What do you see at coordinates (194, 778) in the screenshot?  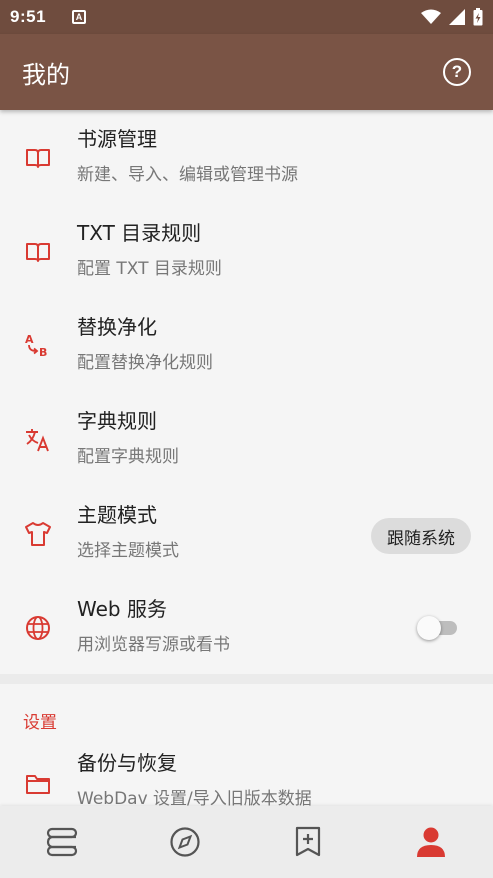 I see `menu-item-texts: 备份与恢复 WebDav 设置/导入旧版本数据` at bounding box center [194, 778].